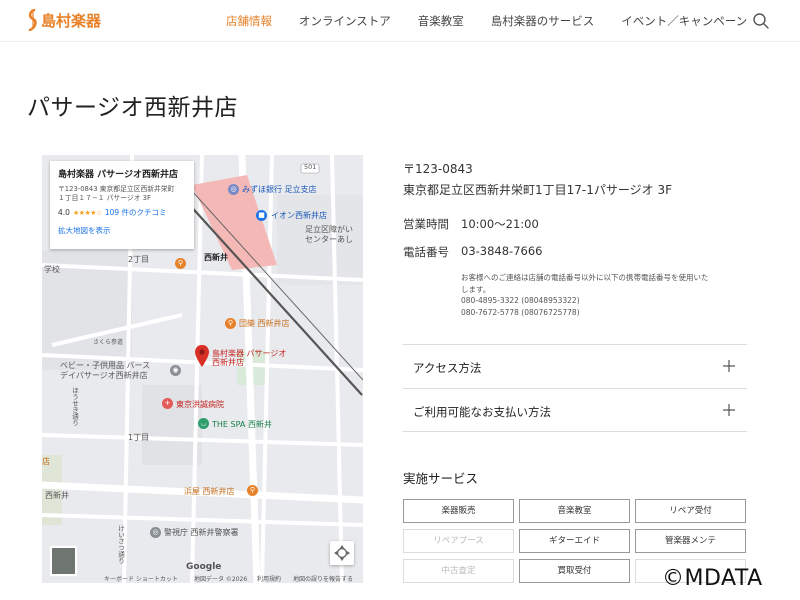 The image size is (800, 600). What do you see at coordinates (209, 491) in the screenshot?
I see `hamaya-label: 浜屋 西新井店` at bounding box center [209, 491].